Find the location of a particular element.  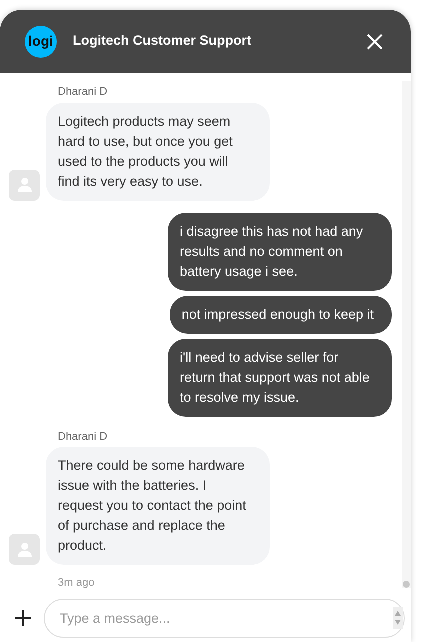

user-message: i'll need to advise seller for return that support was not able to resolve my issue. is located at coordinates (280, 377).